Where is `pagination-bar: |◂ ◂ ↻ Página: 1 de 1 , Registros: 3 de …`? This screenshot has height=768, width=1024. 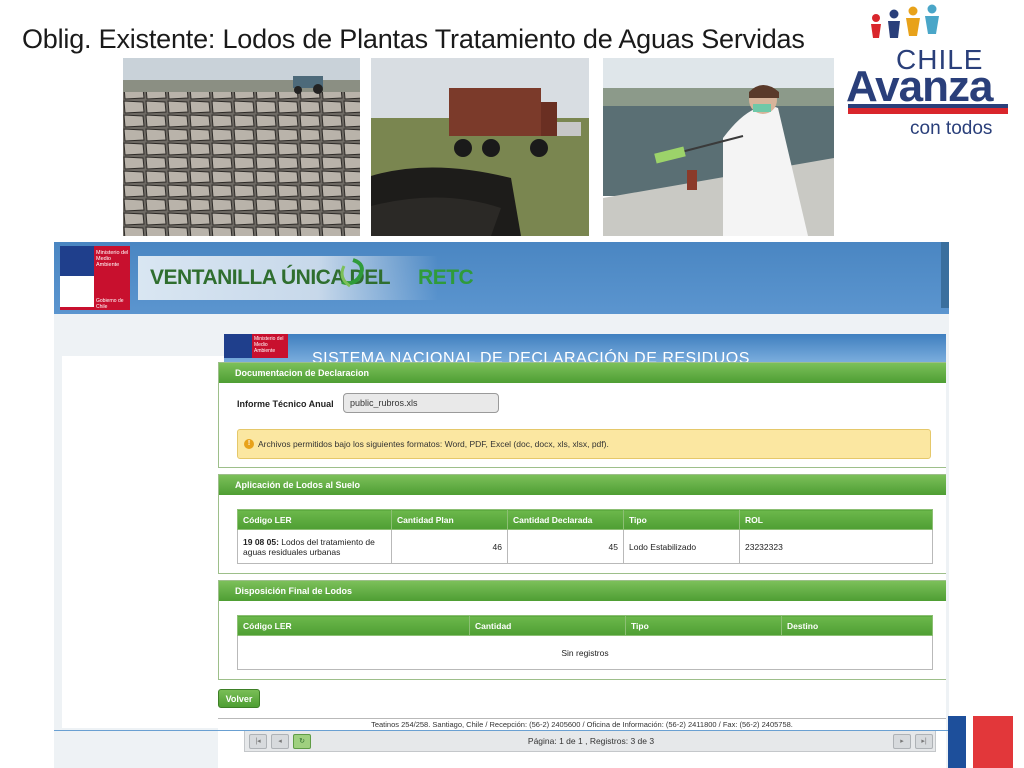 pagination-bar: |◂ ◂ ↻ Página: 1 de 1 , Registros: 3 de … is located at coordinates (590, 741).